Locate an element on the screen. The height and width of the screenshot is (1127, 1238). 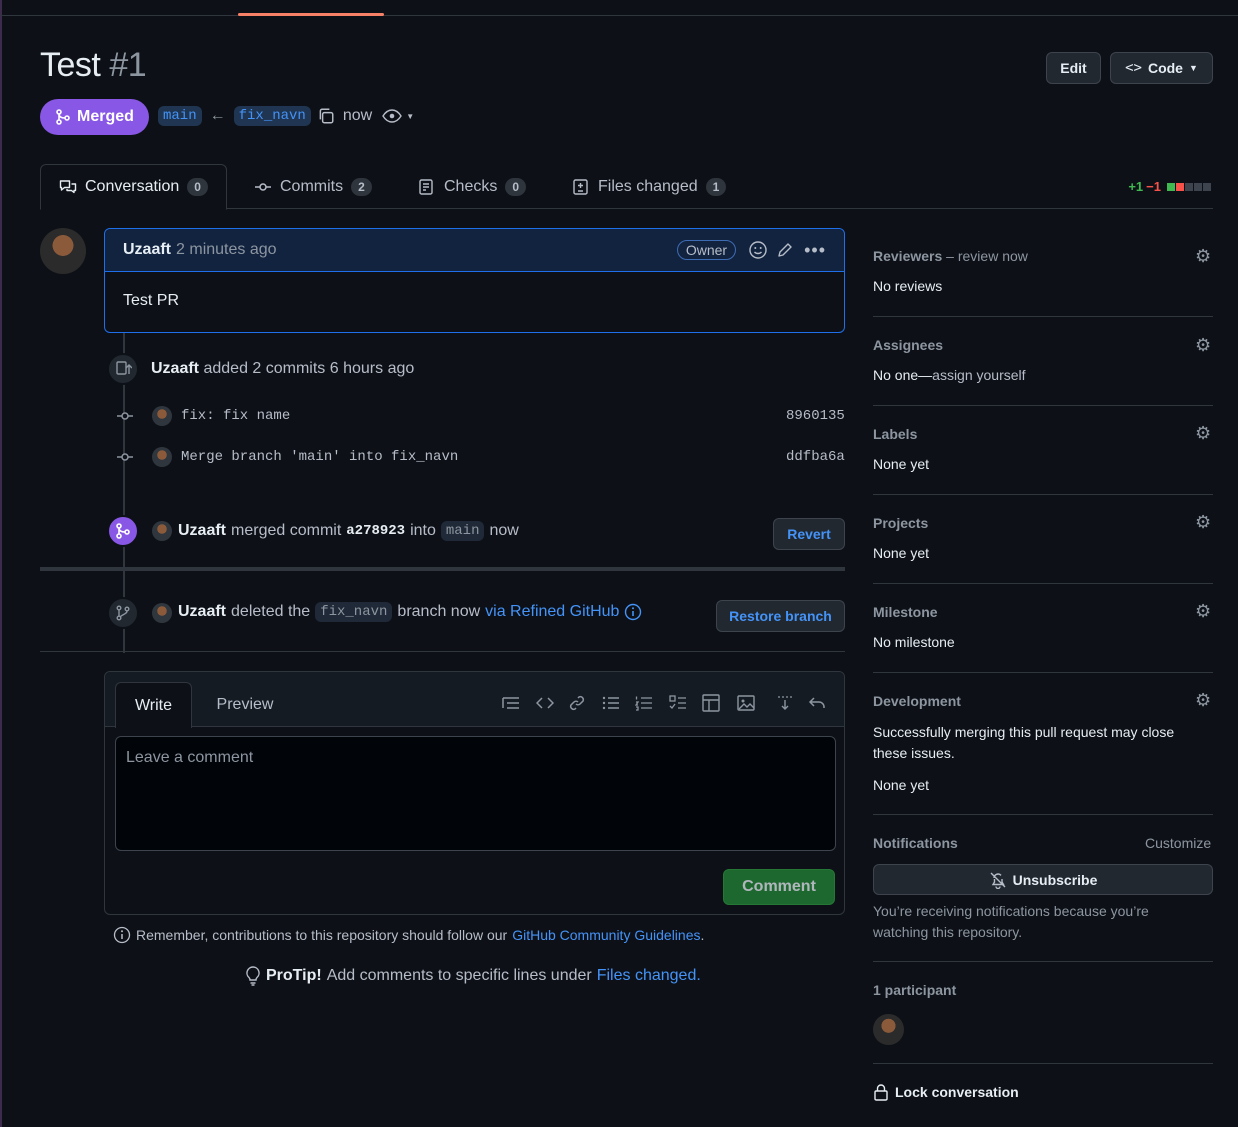
copy-icon is located at coordinates (326, 116).